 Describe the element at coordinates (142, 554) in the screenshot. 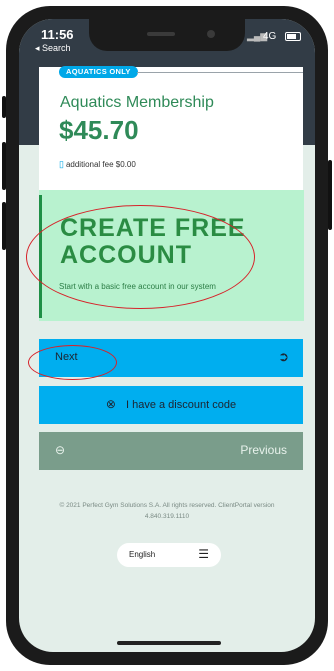

I see `language-label: English` at that location.